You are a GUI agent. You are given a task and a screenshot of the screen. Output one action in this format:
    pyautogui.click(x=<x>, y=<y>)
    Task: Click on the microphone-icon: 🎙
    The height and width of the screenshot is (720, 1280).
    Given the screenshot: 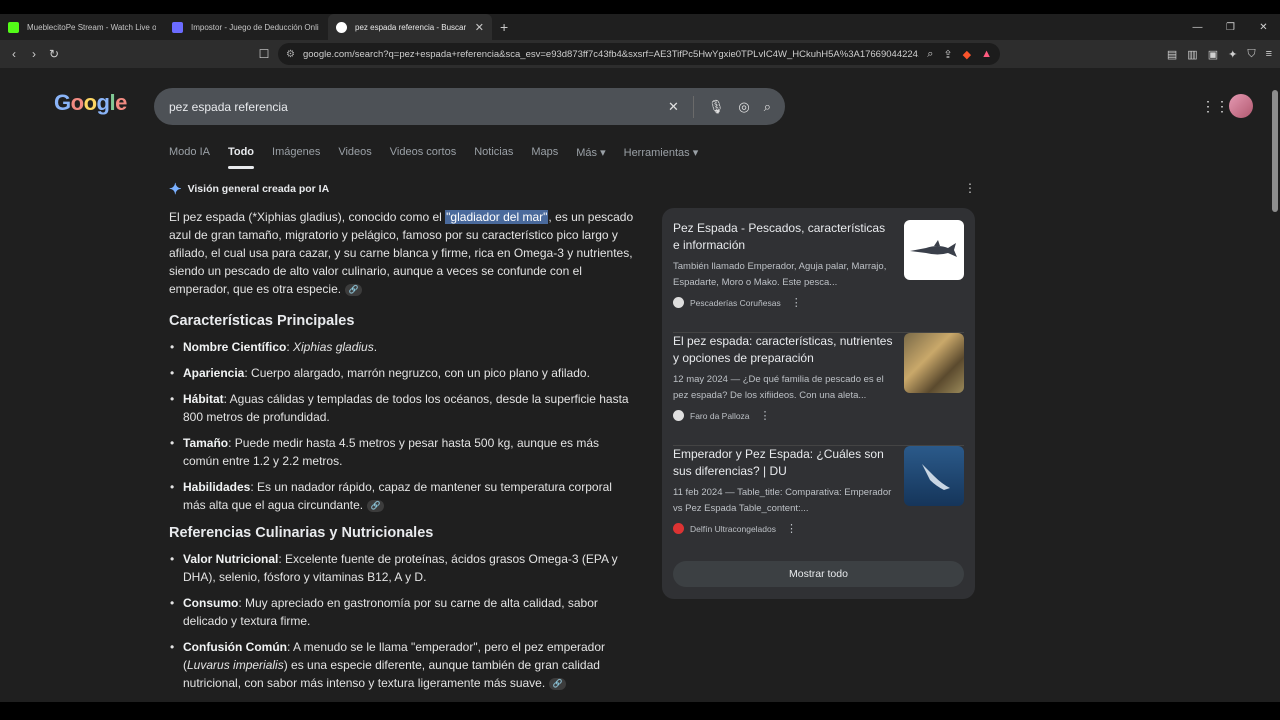 What is the action you would take?
    pyautogui.click(x=716, y=107)
    